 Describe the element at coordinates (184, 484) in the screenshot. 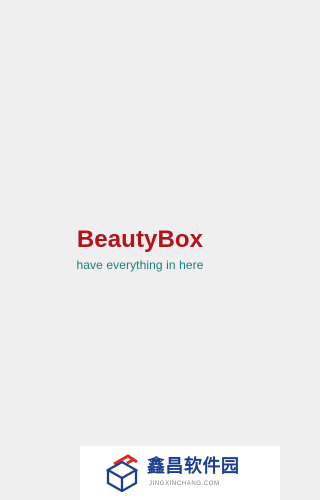

I see `watermark-domain: JINGXINCHANG.COM` at that location.